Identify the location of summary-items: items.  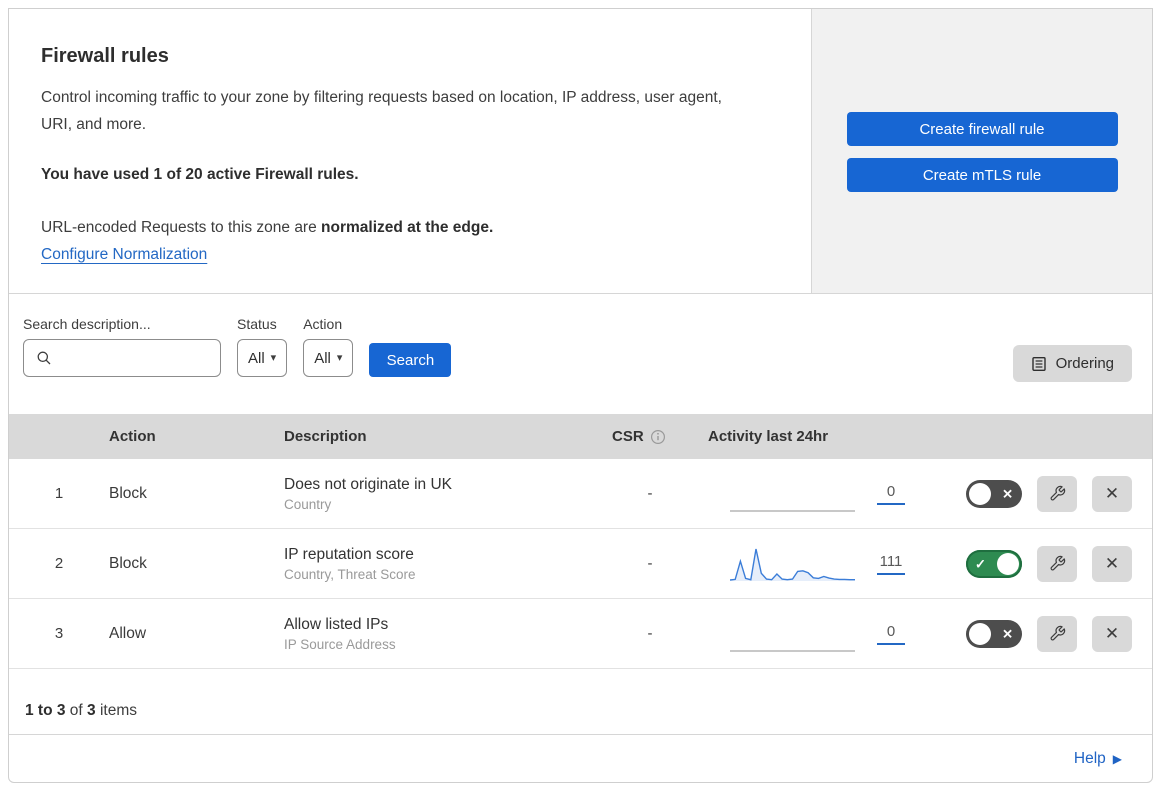
(116, 710).